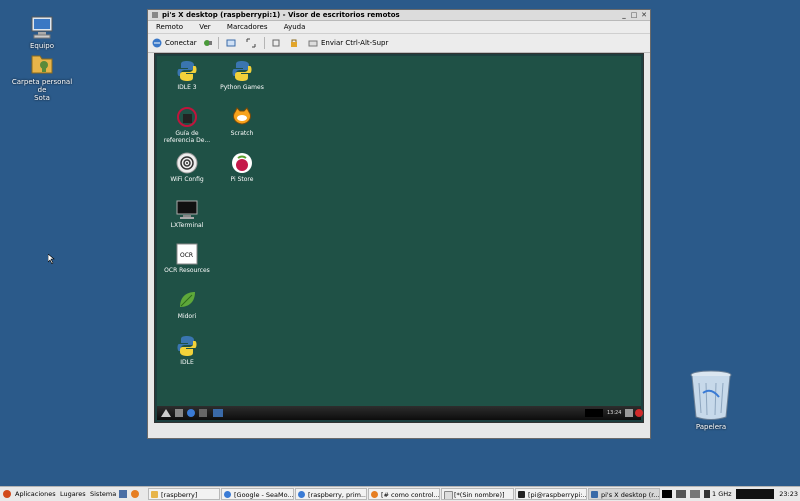 The image size is (800, 501). I want to click on remote-icon-scratch: Scratch, so click(242, 121).